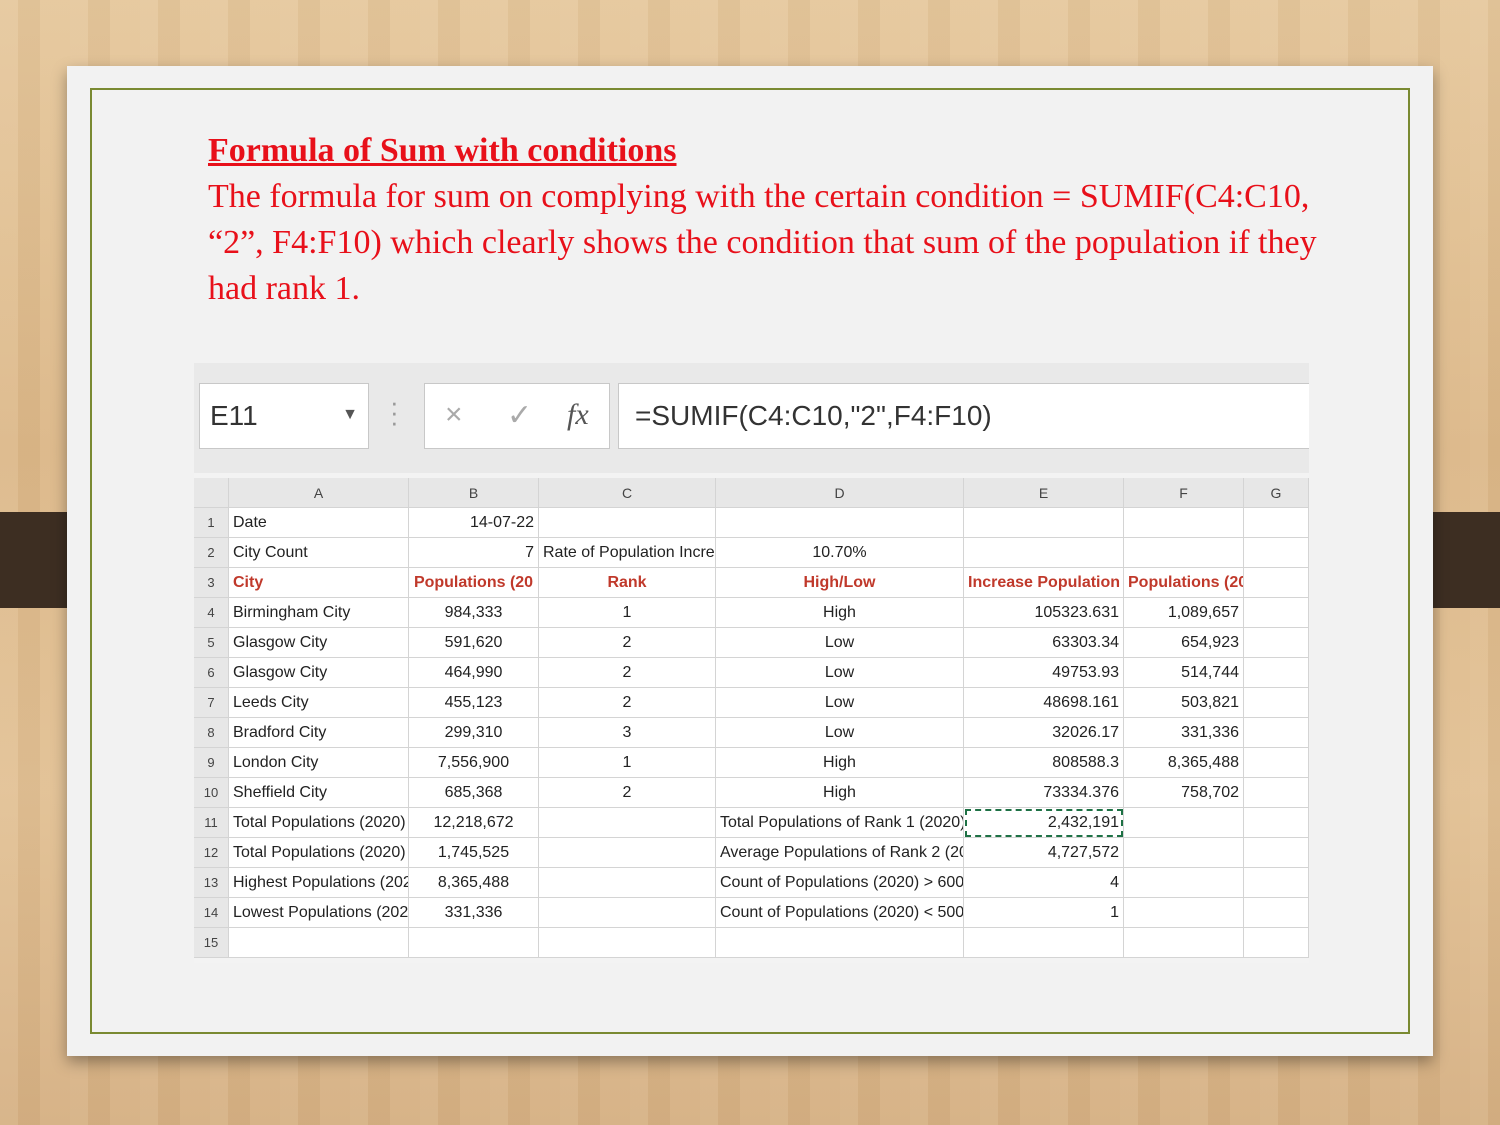 Image resolution: width=1500 pixels, height=1125 pixels. Describe the element at coordinates (1044, 493) in the screenshot. I see `column-header-e: E` at that location.